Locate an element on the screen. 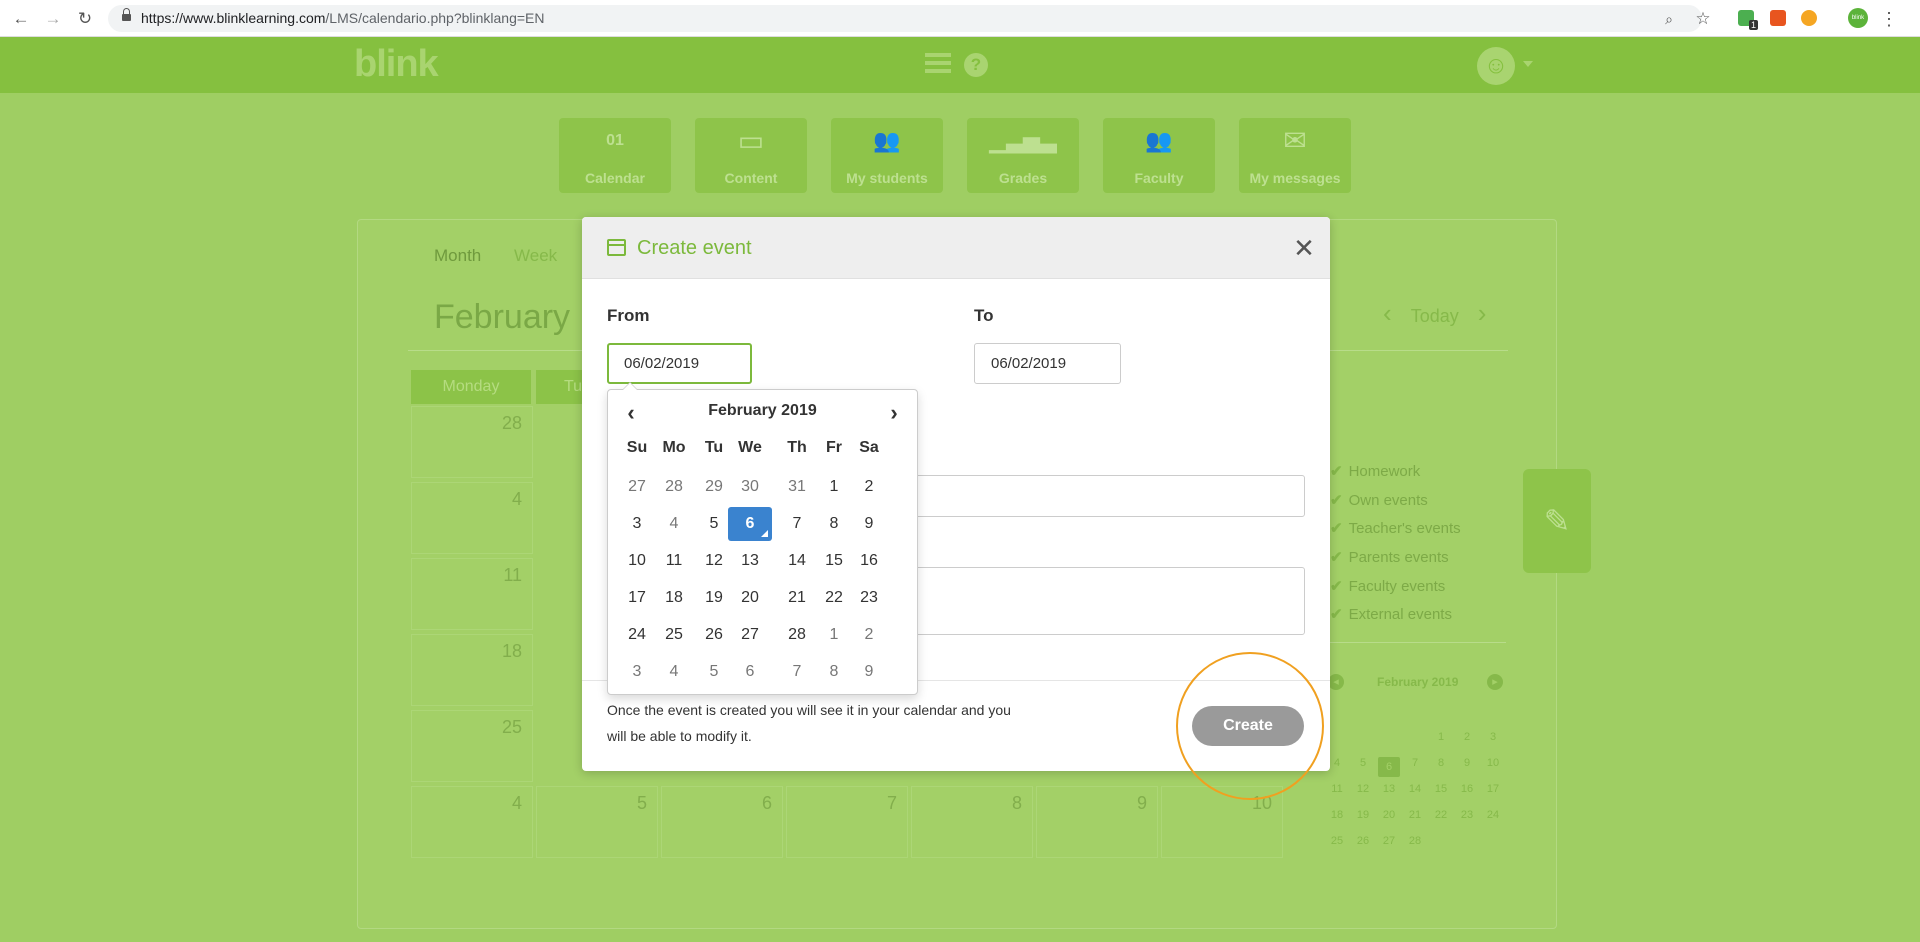 The width and height of the screenshot is (1920, 942). mini-prev-icon: ◂ is located at coordinates (1336, 682).